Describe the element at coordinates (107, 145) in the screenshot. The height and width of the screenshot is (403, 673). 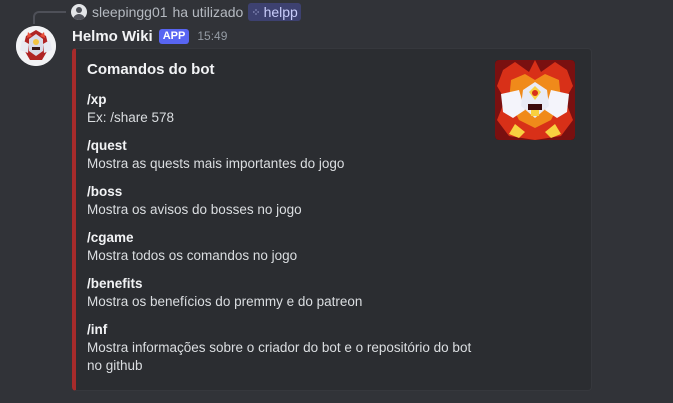
I see `field-name: /quest` at that location.